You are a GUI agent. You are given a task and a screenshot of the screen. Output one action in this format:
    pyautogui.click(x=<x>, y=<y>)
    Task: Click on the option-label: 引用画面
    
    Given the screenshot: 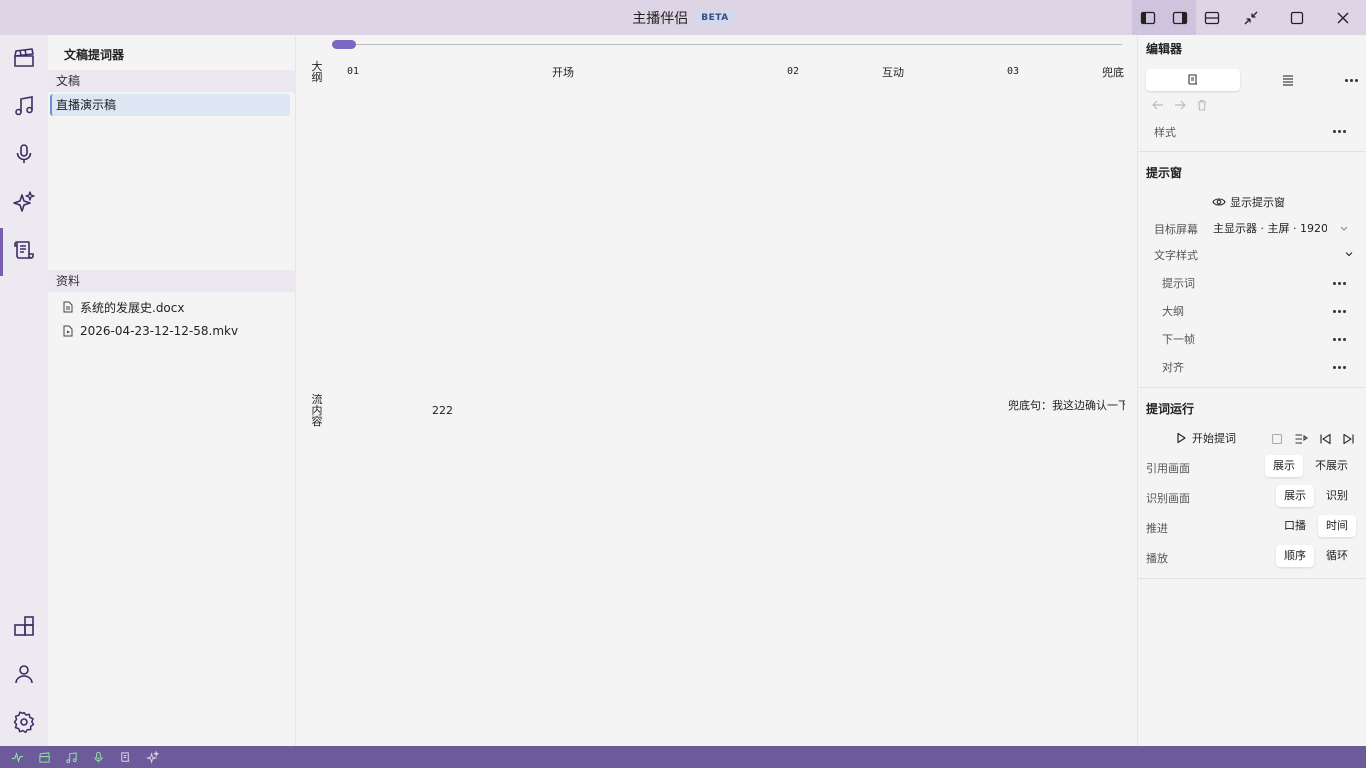 What is the action you would take?
    pyautogui.click(x=1168, y=468)
    